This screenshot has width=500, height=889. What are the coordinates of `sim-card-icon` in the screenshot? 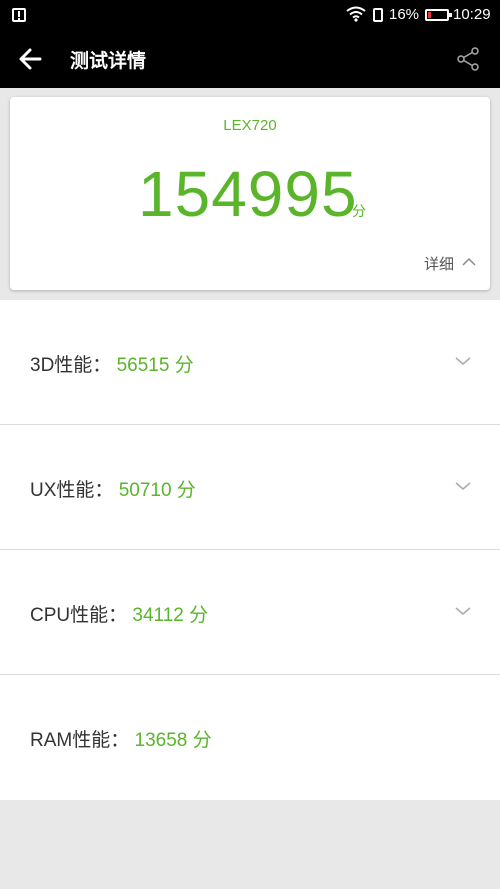 It's located at (378, 15).